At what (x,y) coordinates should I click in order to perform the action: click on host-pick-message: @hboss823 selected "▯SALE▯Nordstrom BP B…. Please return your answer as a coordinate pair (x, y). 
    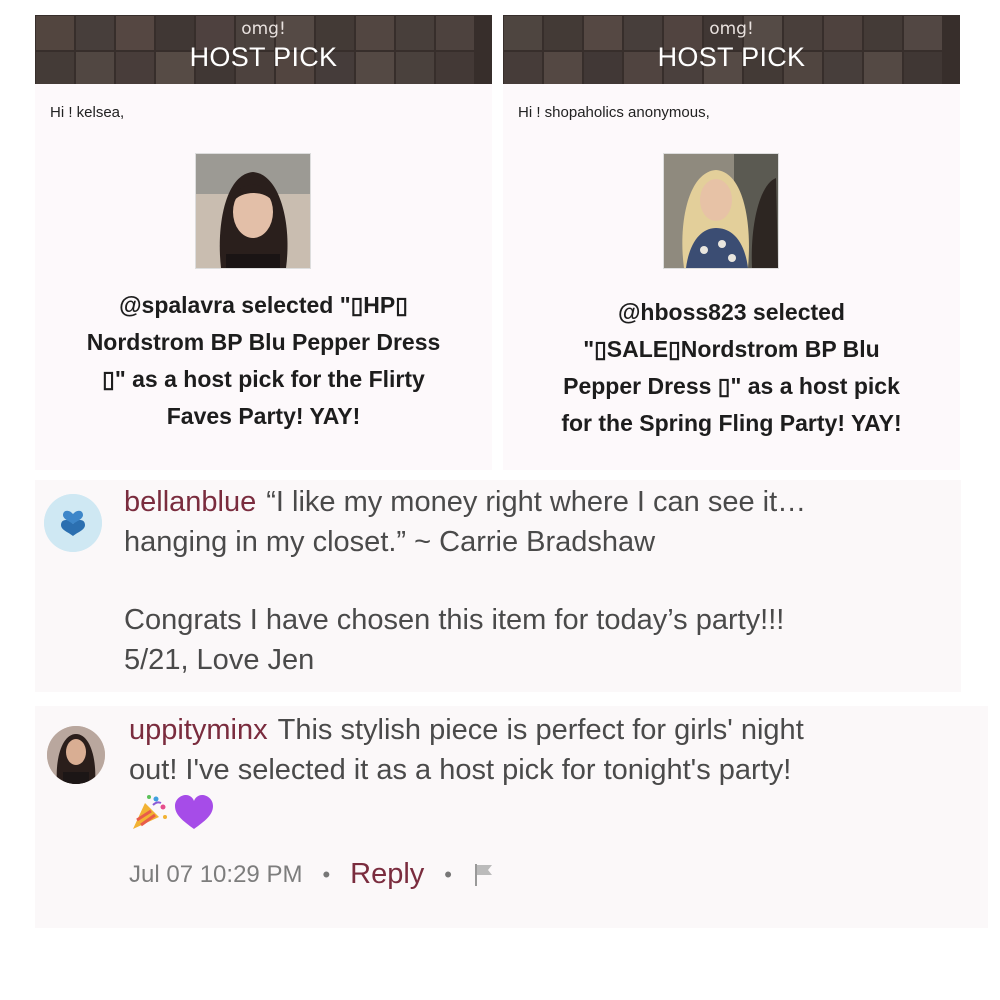
    Looking at the image, I should click on (731, 368).